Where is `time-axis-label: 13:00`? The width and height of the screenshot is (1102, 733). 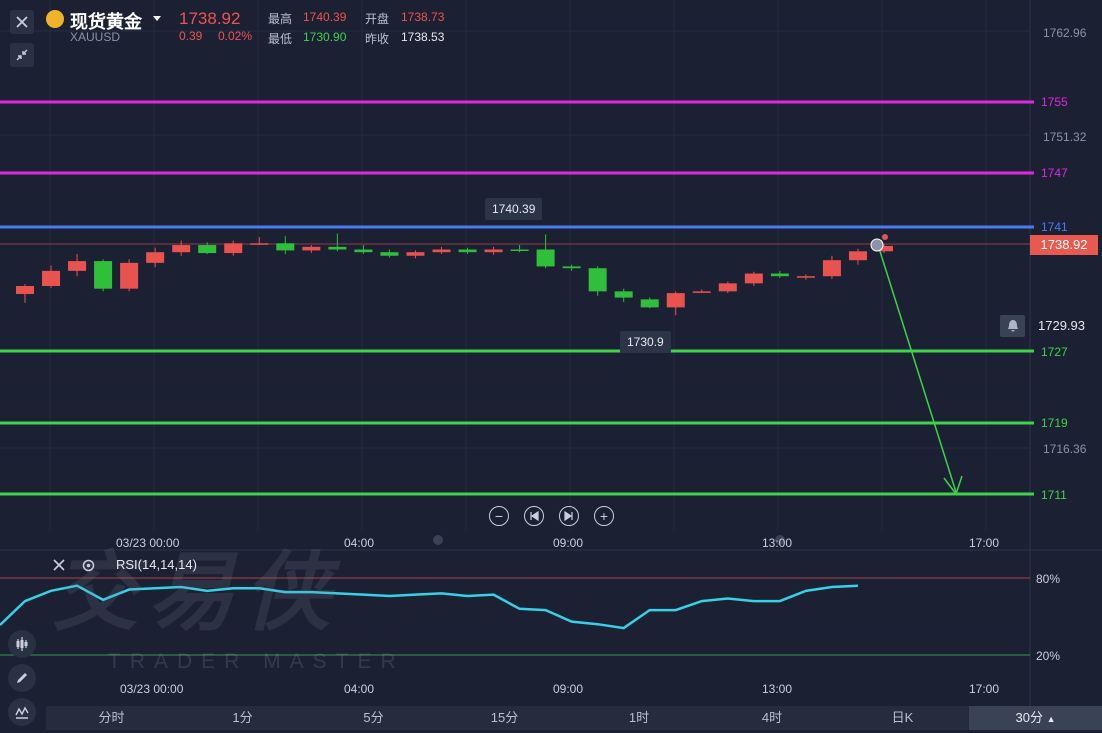 time-axis-label: 13:00 is located at coordinates (777, 689).